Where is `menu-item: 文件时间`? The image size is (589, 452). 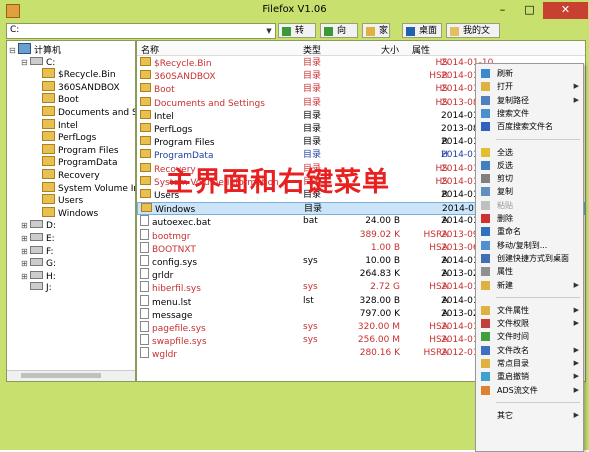
menu-item: 文件时间 is located at coordinates (529, 336).